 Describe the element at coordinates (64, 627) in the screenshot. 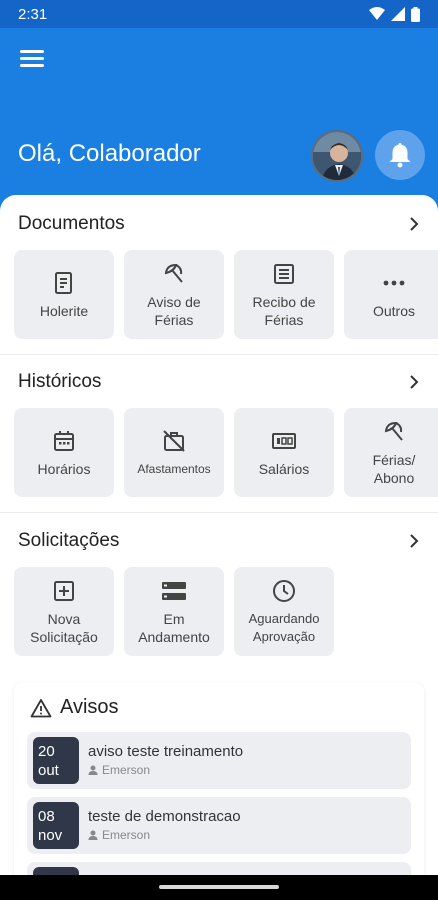

I see `tile-label: Nova Solicitação` at that location.